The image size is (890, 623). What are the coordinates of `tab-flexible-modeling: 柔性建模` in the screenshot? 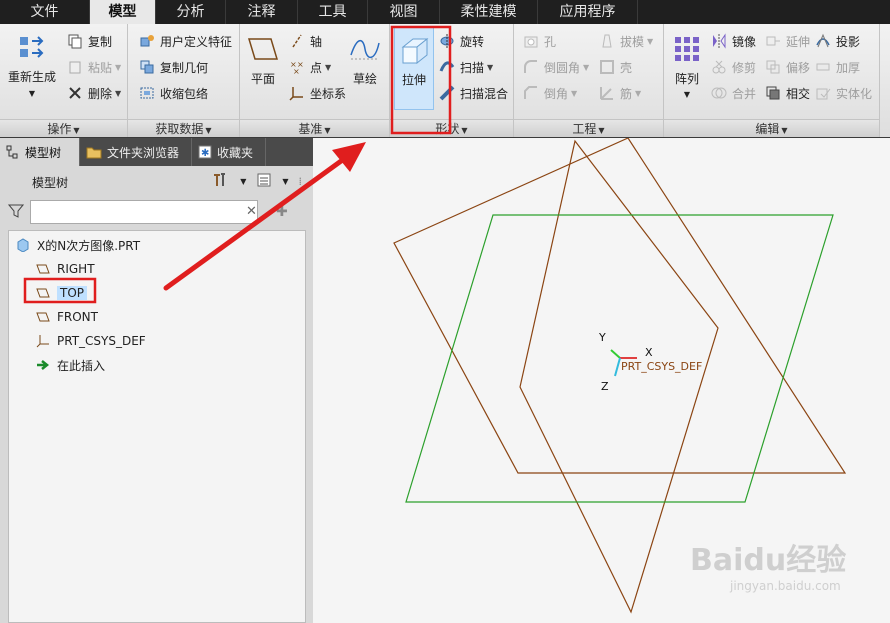 It's located at (489, 12).